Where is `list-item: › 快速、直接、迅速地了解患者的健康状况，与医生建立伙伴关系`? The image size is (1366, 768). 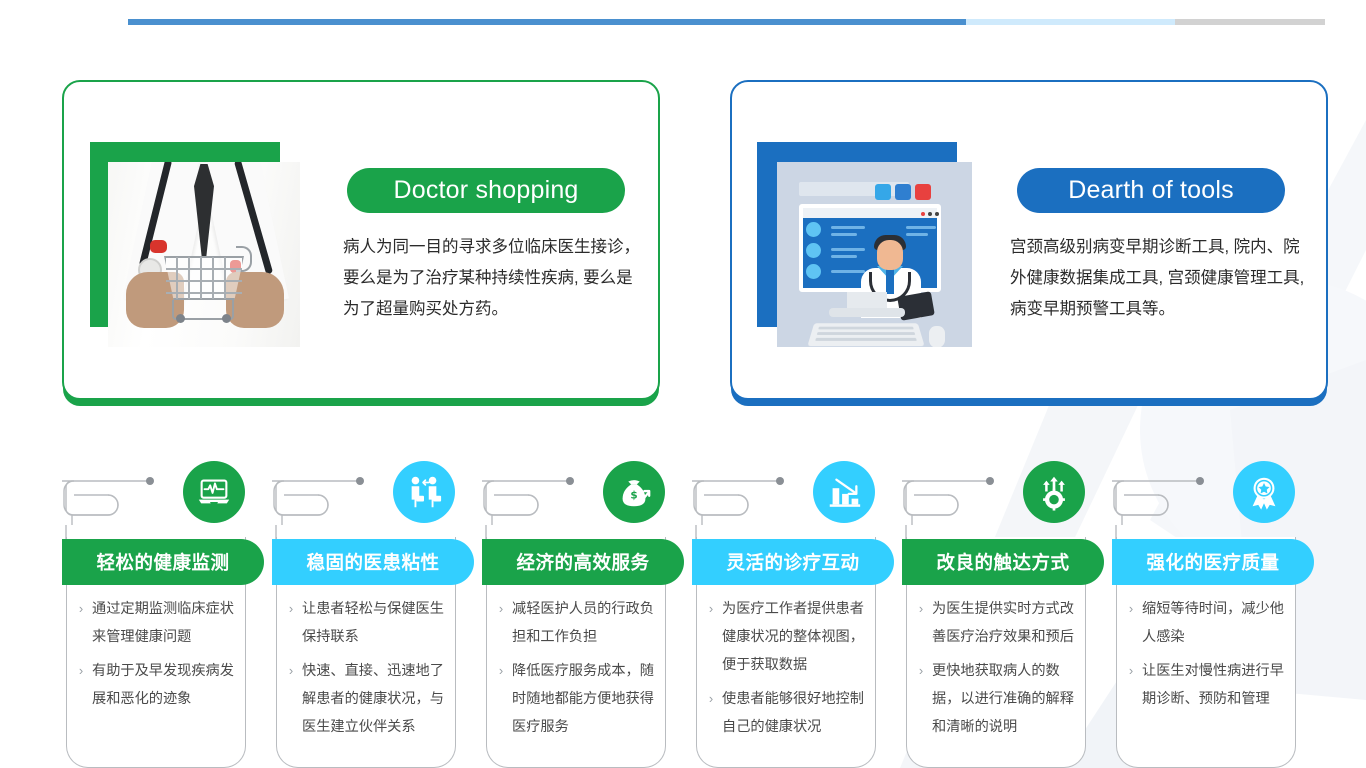
list-item: › 快速、直接、迅速地了解患者的健康状况，与医生建立伙伴关系 is located at coordinates (368, 699).